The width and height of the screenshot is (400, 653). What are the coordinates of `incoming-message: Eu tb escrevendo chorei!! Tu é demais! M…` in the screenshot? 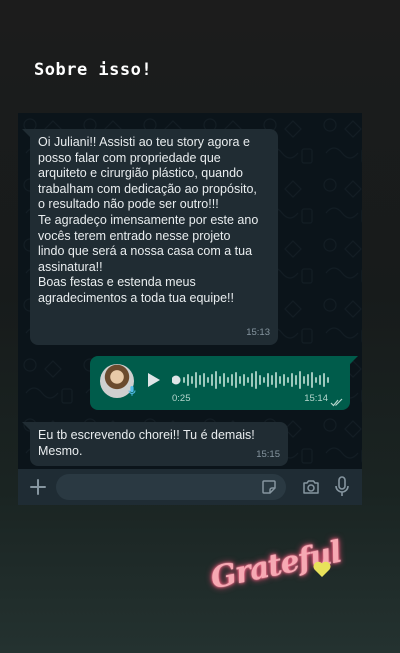 It's located at (155, 444).